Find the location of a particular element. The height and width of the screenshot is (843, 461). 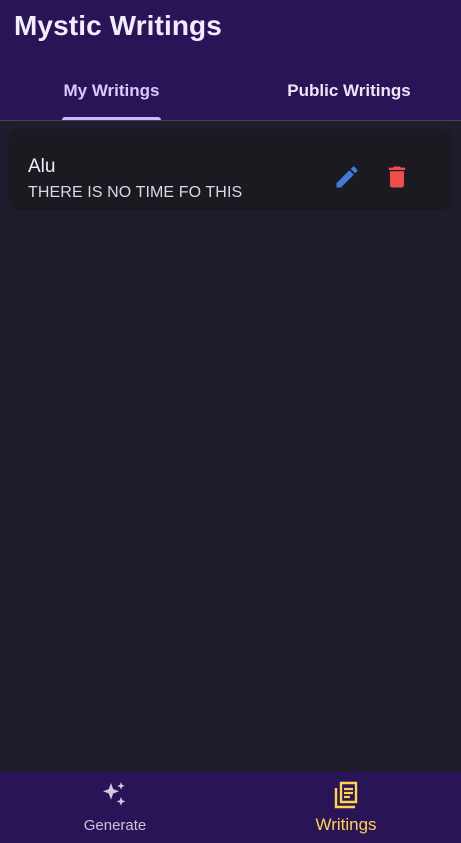

edit-icon is located at coordinates (347, 178).